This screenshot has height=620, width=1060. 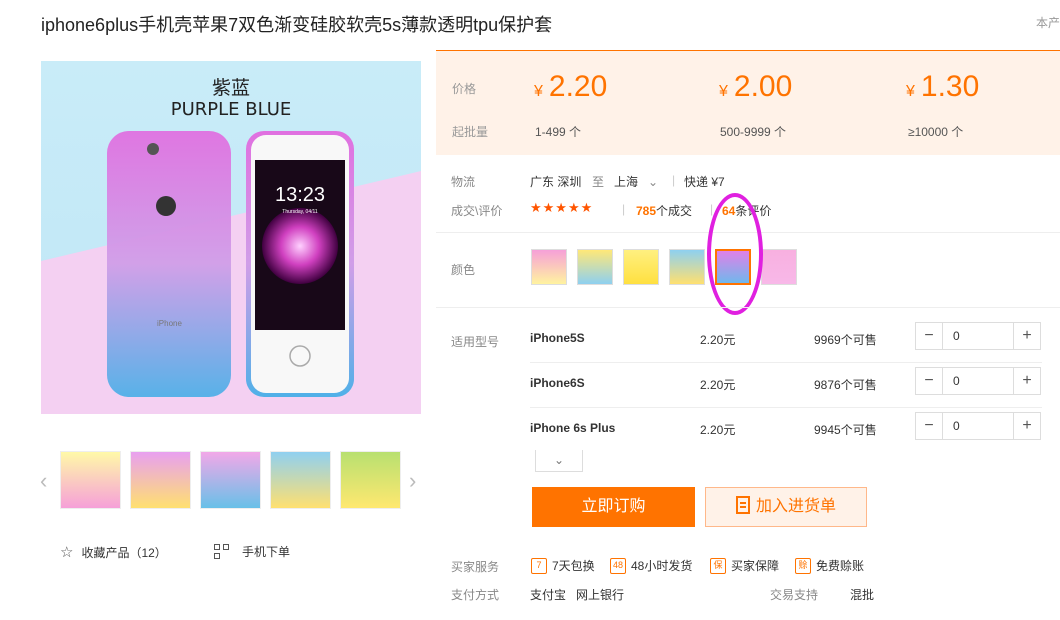 What do you see at coordinates (571, 86) in the screenshot?
I see `price-tier-1: ¥2.20` at bounding box center [571, 86].